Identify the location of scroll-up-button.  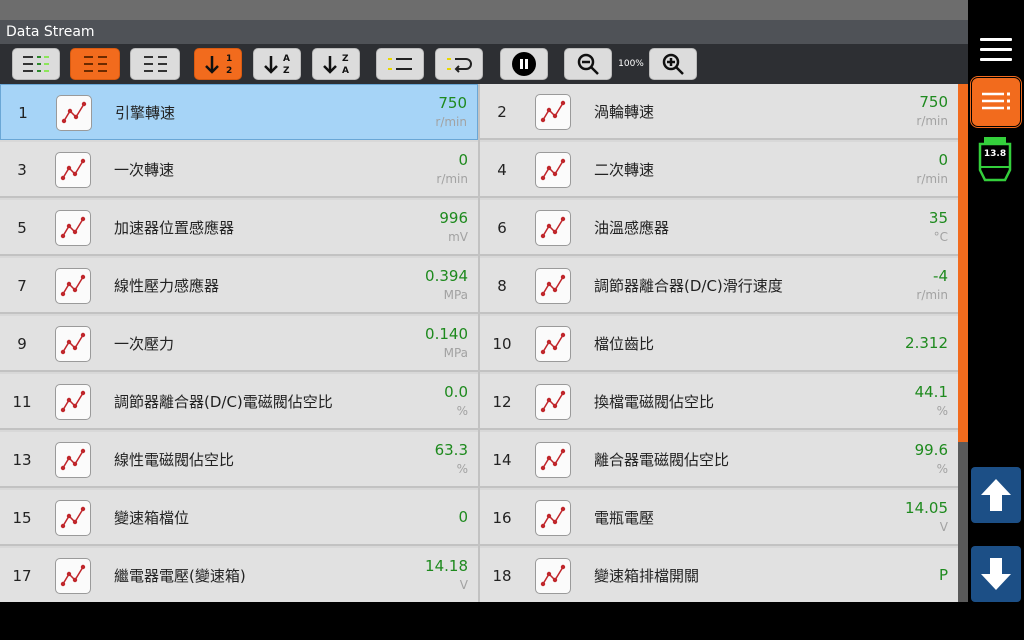
(996, 495).